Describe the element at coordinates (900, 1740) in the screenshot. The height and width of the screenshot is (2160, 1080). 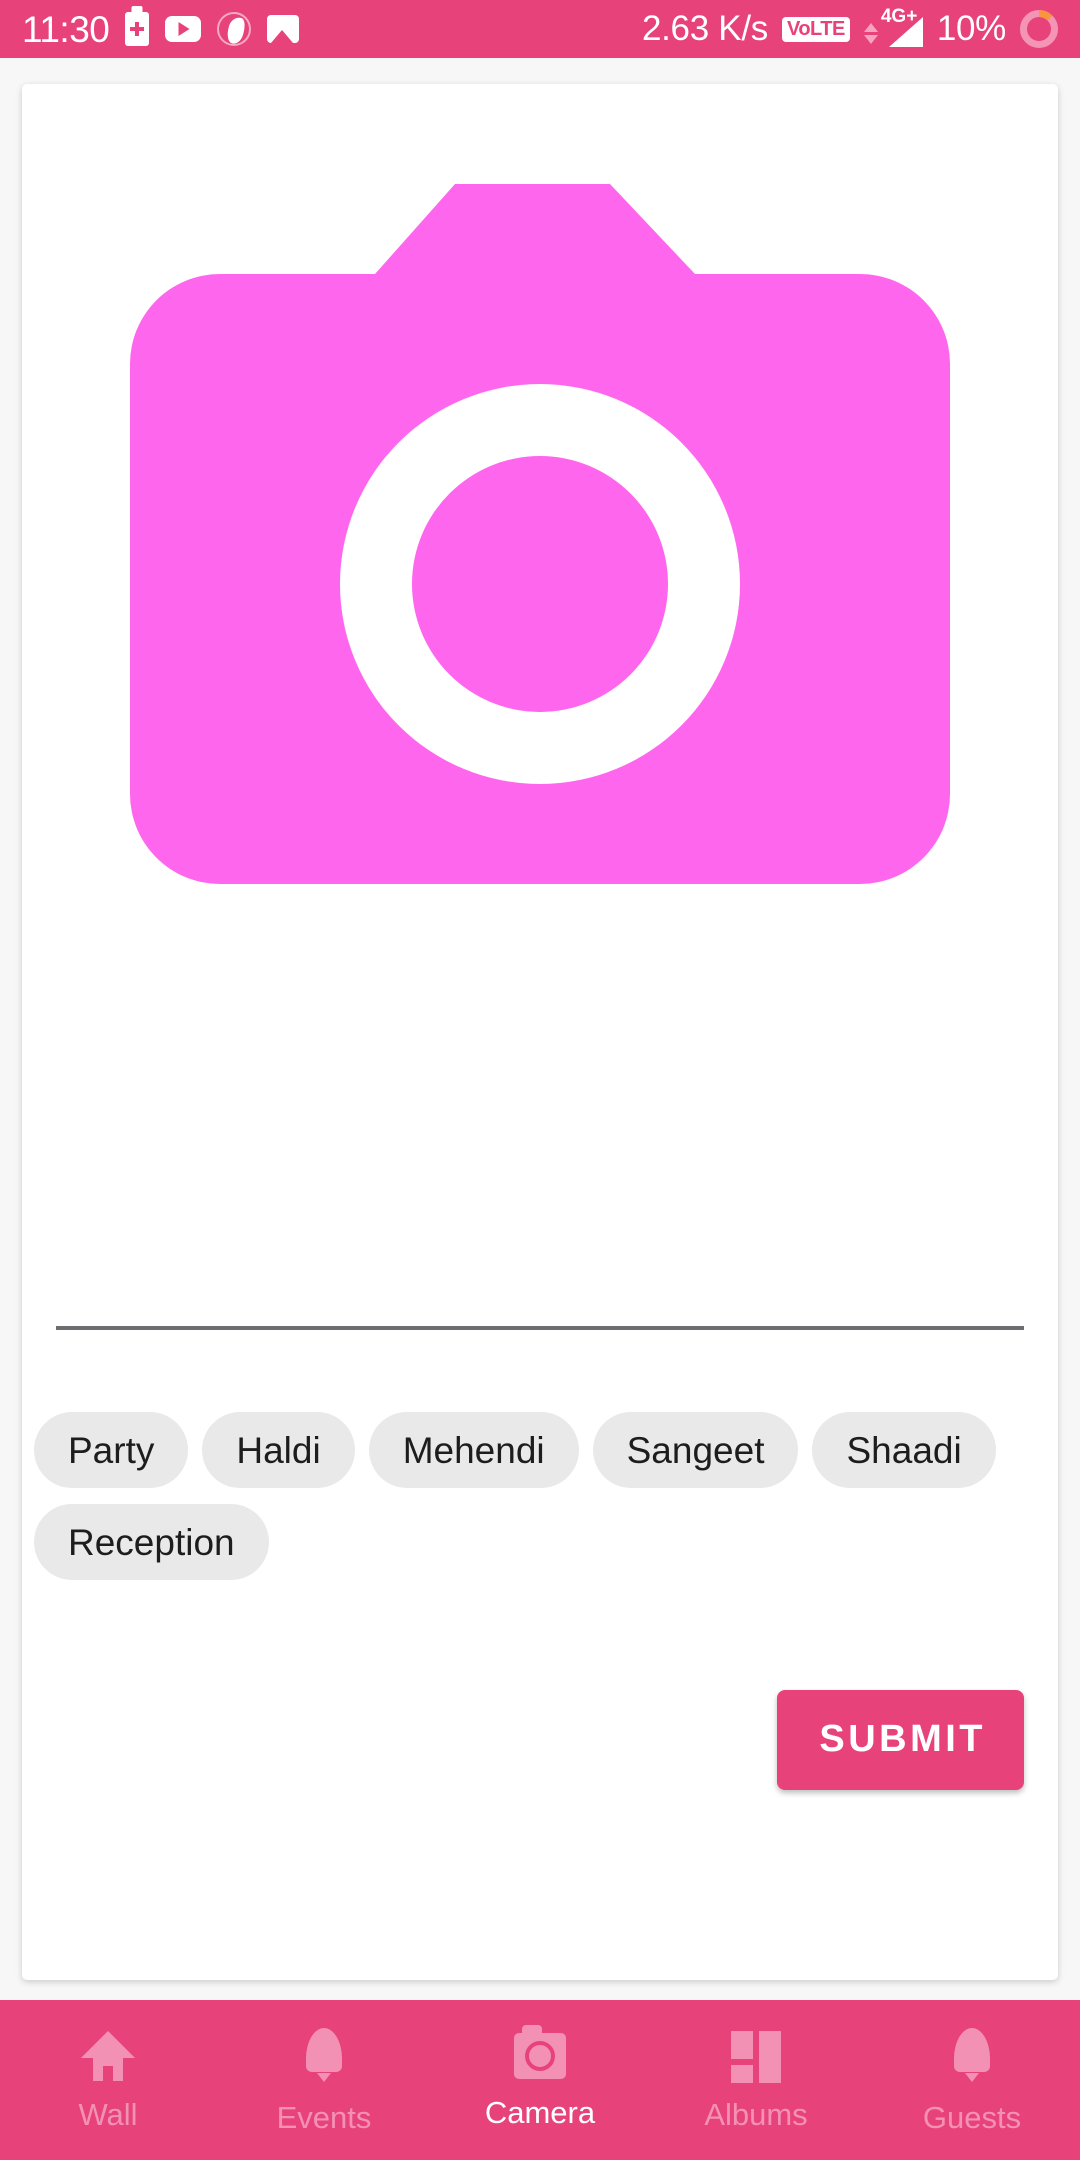
I see `submit-button: SUBMIT` at that location.